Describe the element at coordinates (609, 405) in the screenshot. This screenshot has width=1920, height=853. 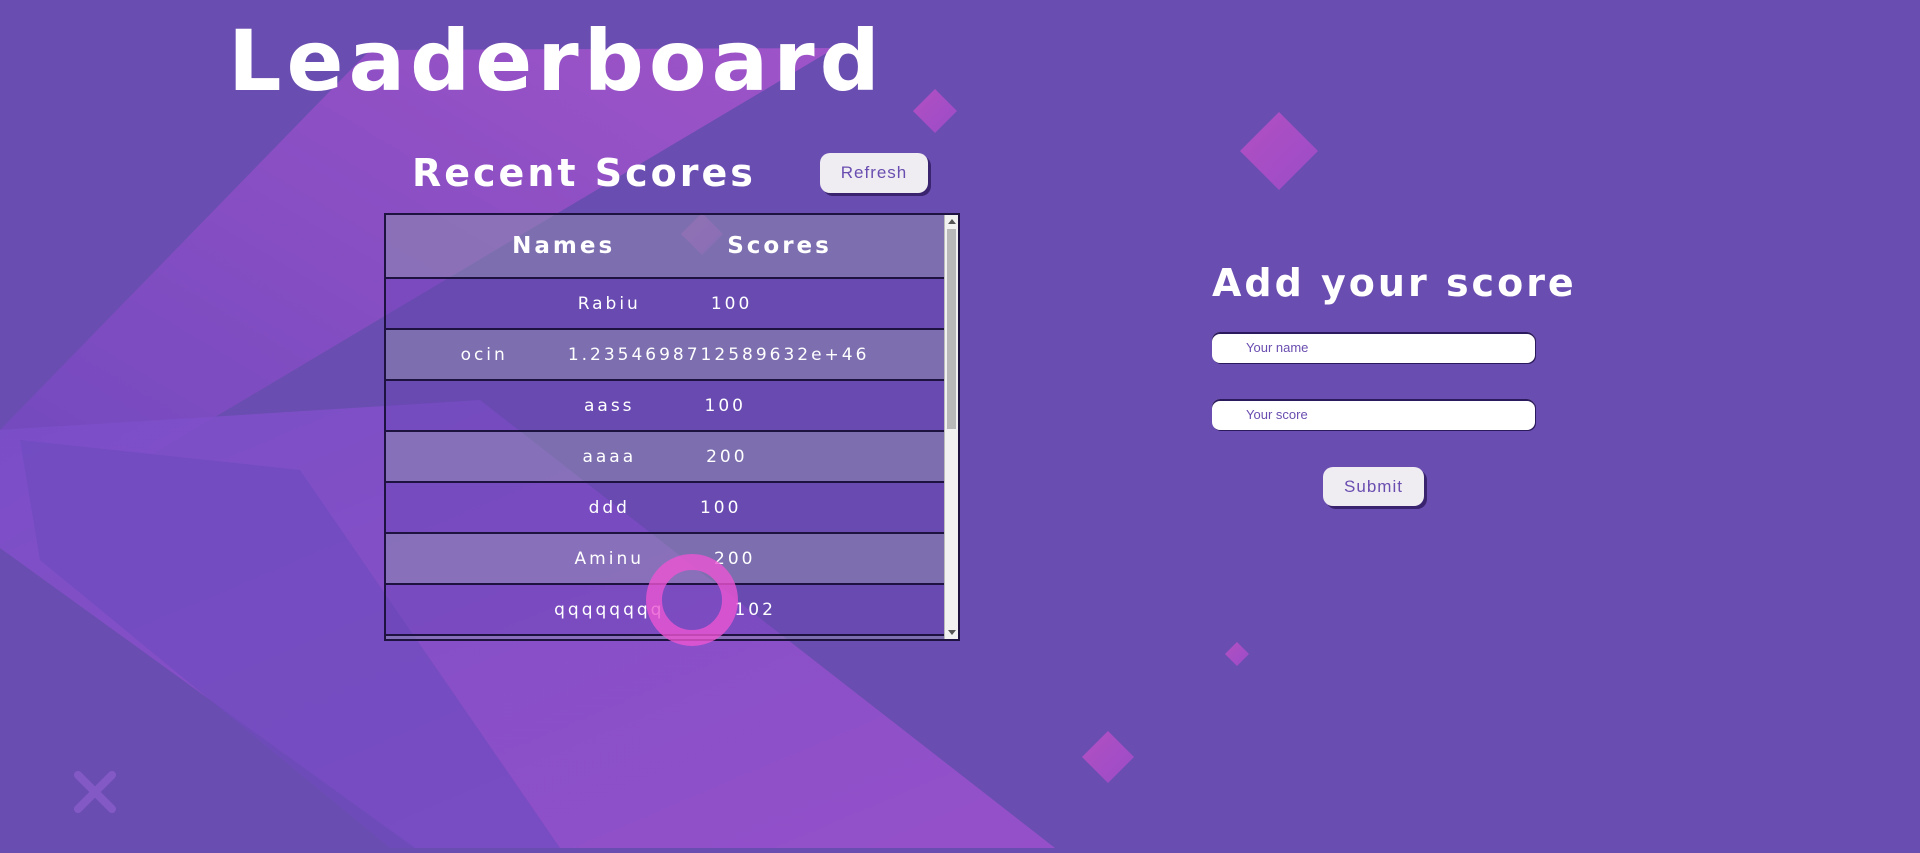
I see `row-name: aass` at that location.